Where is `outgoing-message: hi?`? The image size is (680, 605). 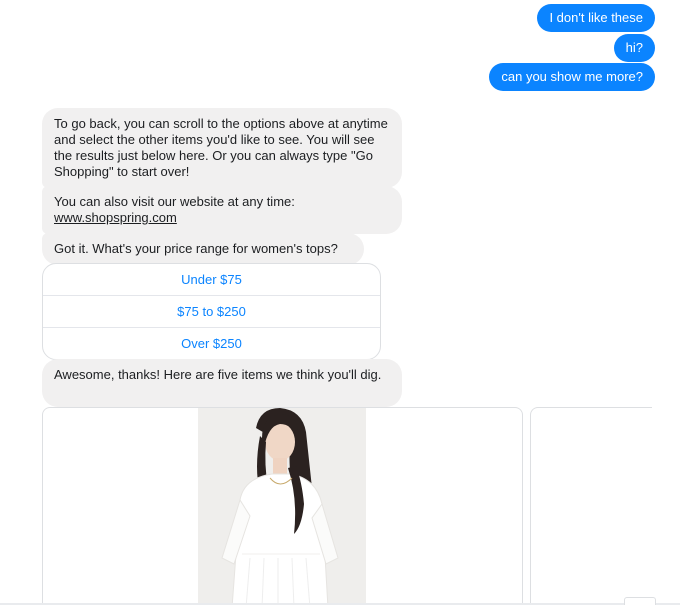 outgoing-message: hi? is located at coordinates (634, 48).